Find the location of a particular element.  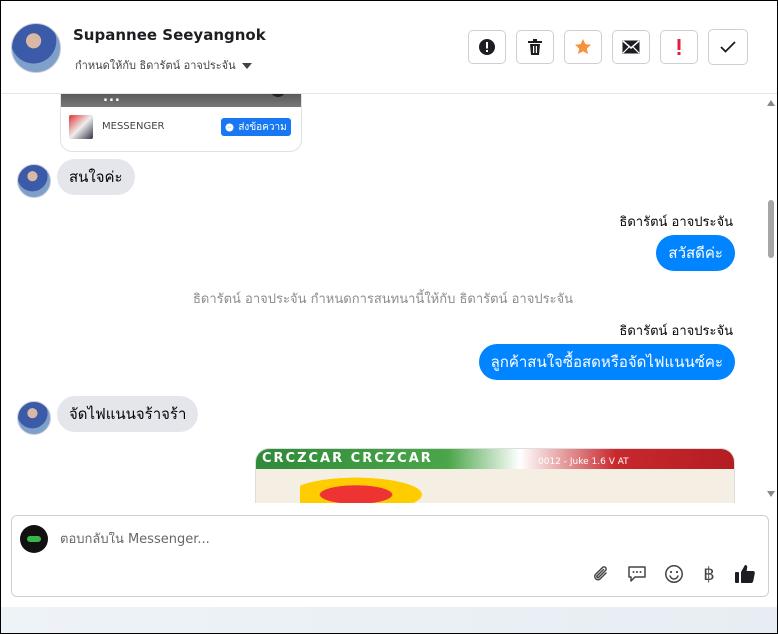

image-attachment: CRCZCAR CRCZCAR 0012 - Juke 1.6 V AT is located at coordinates (495, 475).